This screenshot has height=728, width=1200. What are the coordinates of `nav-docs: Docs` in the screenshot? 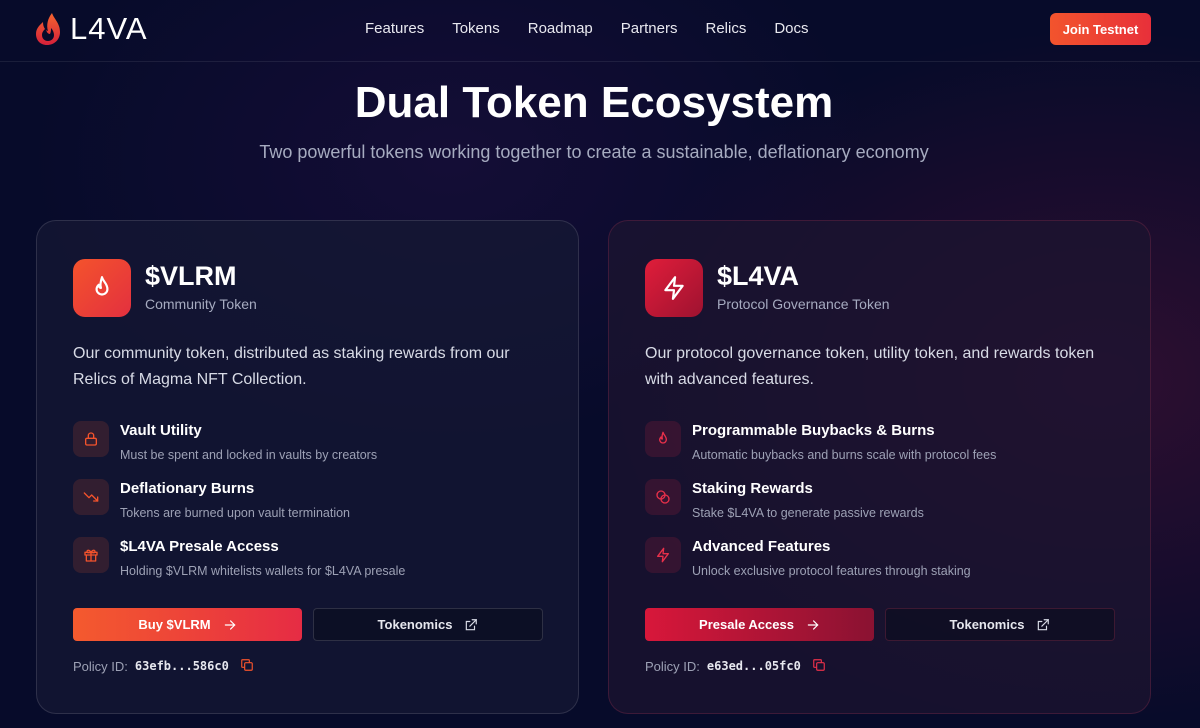 It's located at (791, 28).